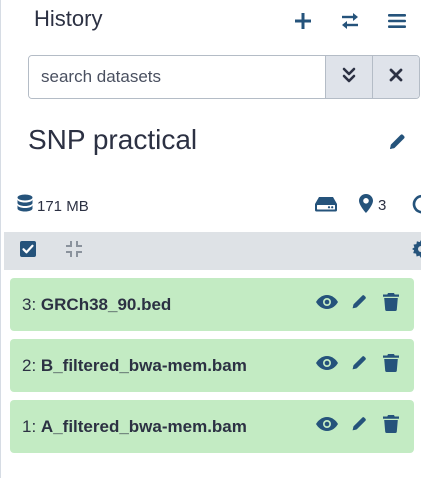 This screenshot has width=421, height=478. I want to click on history-size: 171 MB, so click(53, 206).